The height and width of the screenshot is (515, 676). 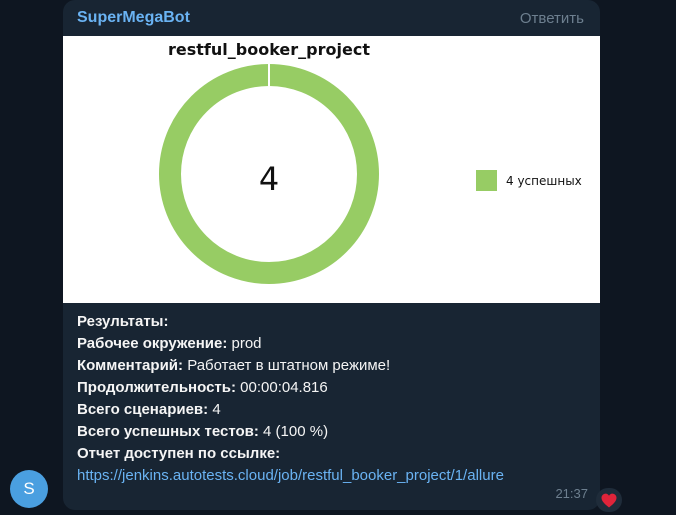 What do you see at coordinates (334, 344) in the screenshot?
I see `env-line: Рабочее окружение: prod` at bounding box center [334, 344].